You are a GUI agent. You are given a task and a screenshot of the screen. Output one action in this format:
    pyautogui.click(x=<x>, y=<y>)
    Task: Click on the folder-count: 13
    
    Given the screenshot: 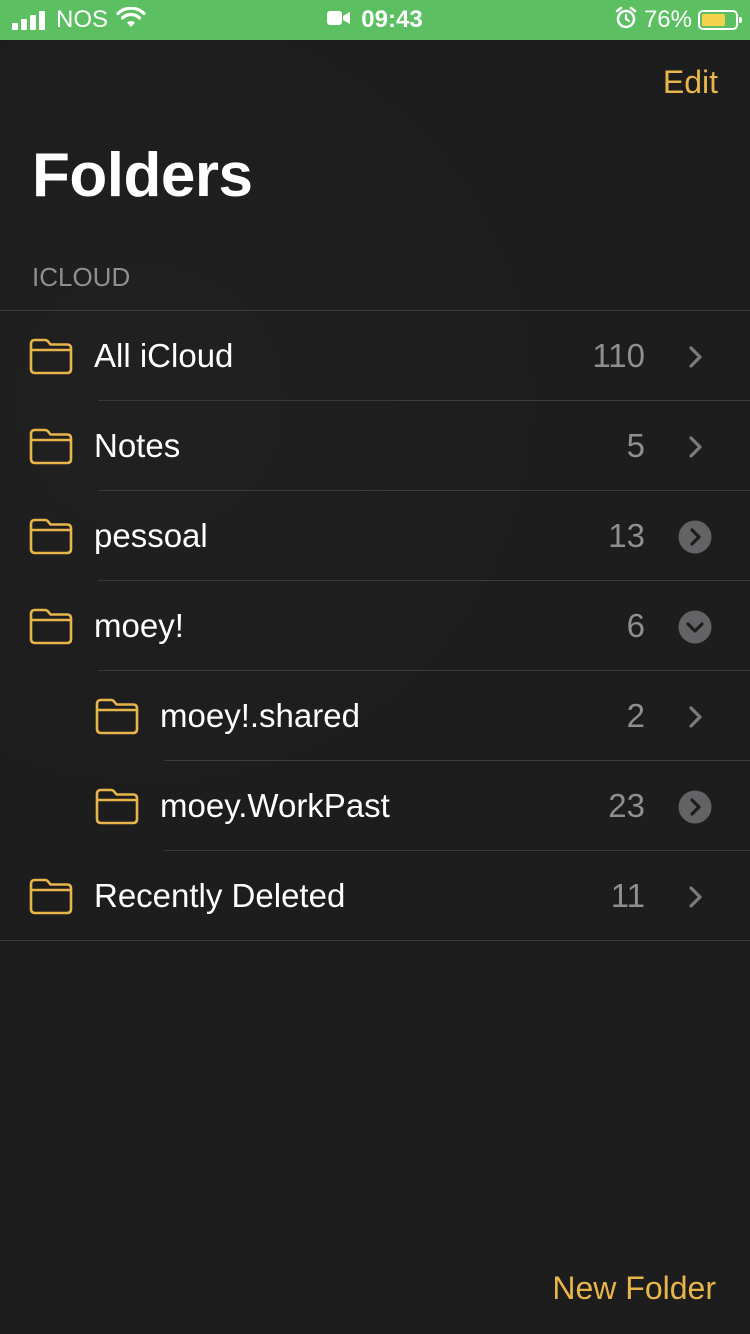 What is the action you would take?
    pyautogui.click(x=626, y=535)
    